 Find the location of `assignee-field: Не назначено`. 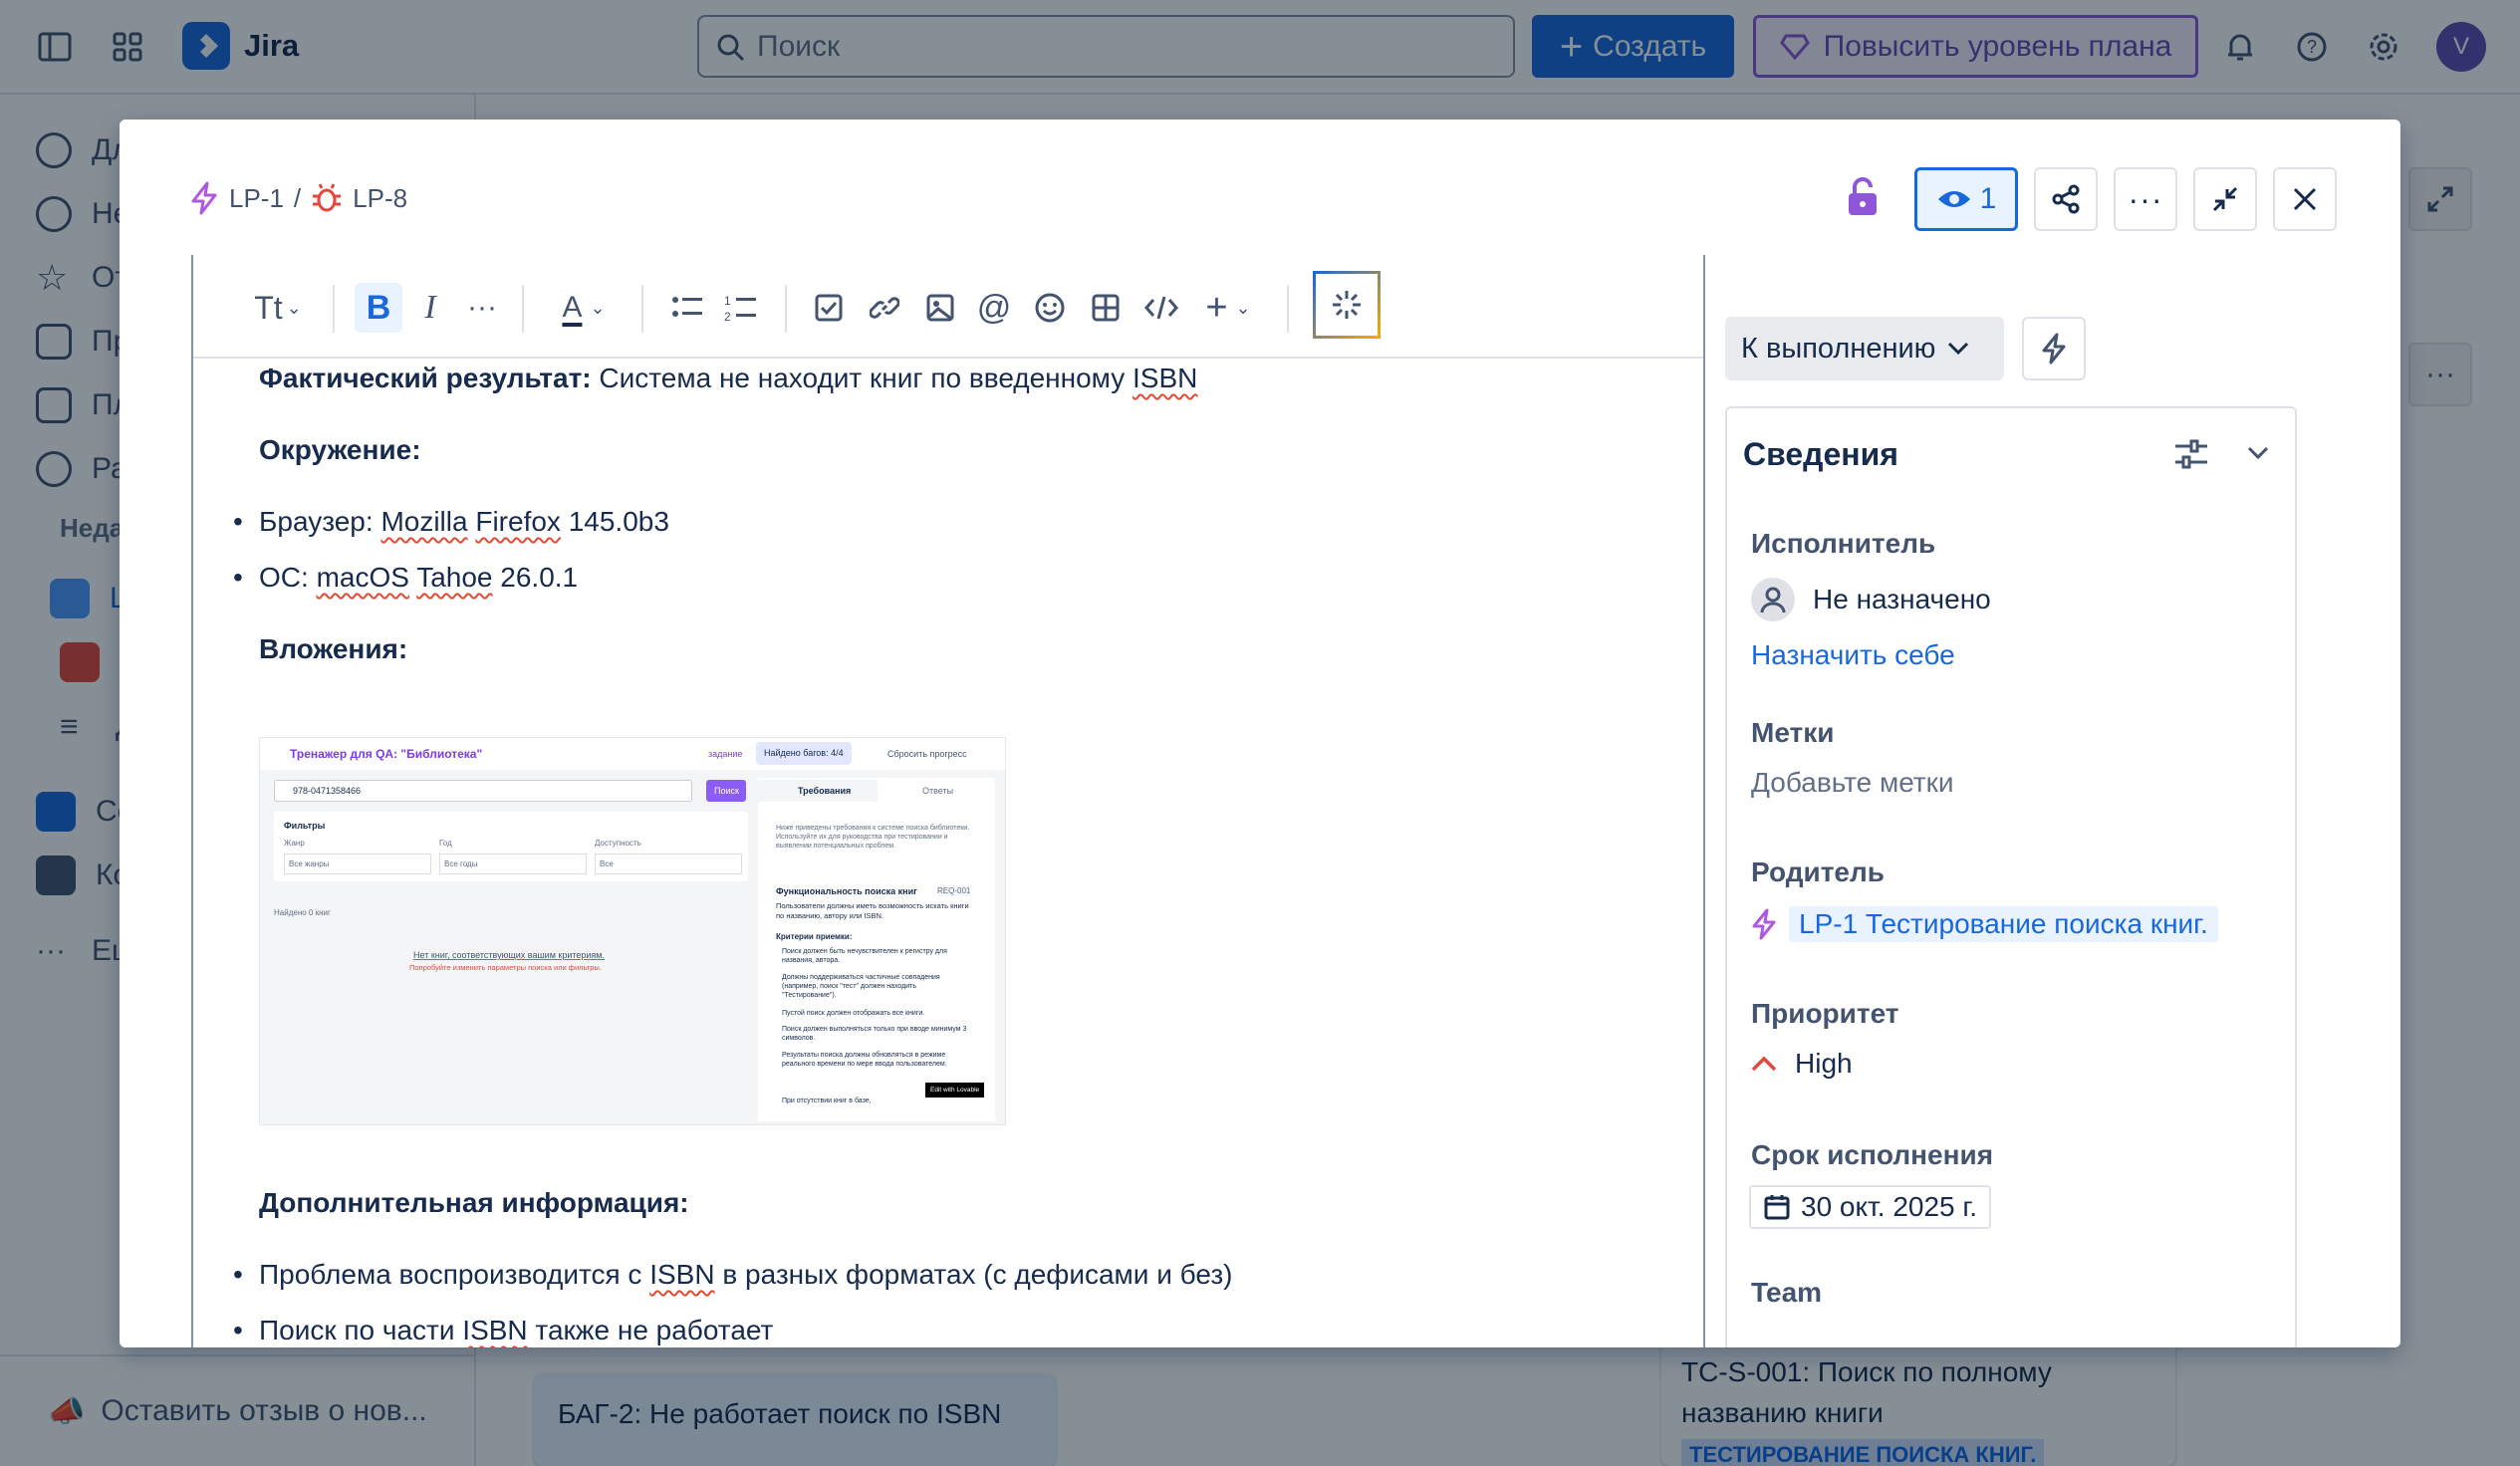

assignee-field: Не назначено is located at coordinates (1871, 599).